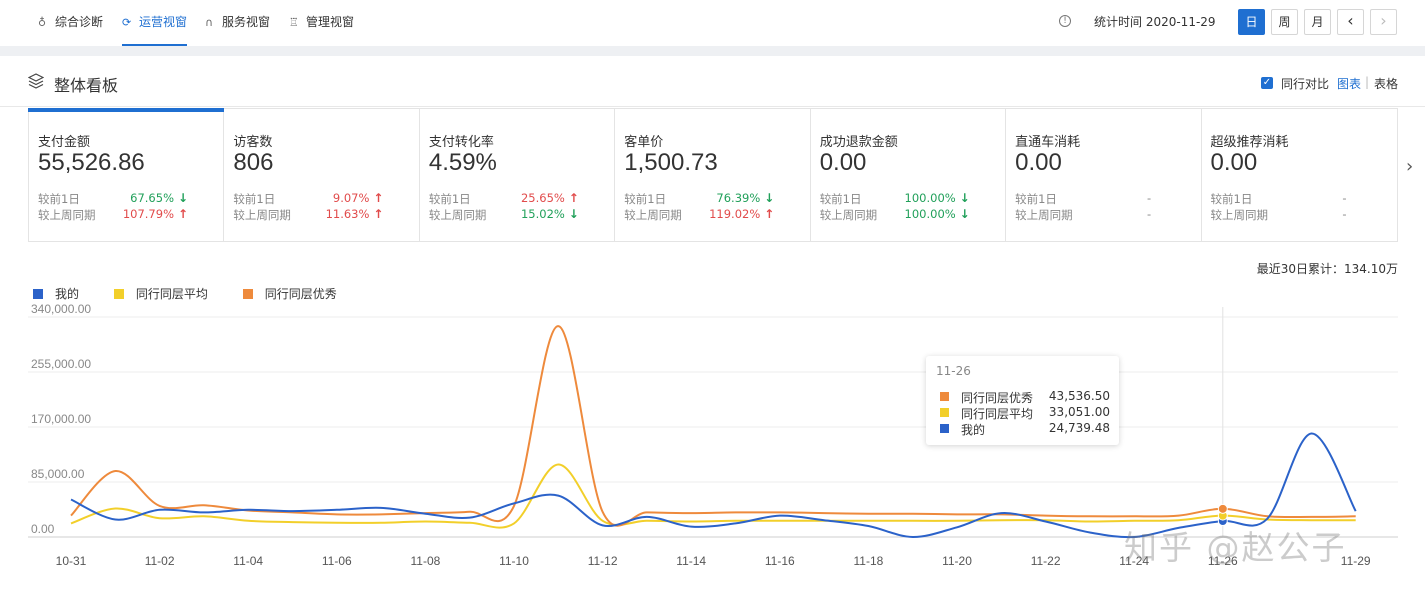  Describe the element at coordinates (351, 198) in the screenshot. I see `compare-percent: 9.07%` at that location.